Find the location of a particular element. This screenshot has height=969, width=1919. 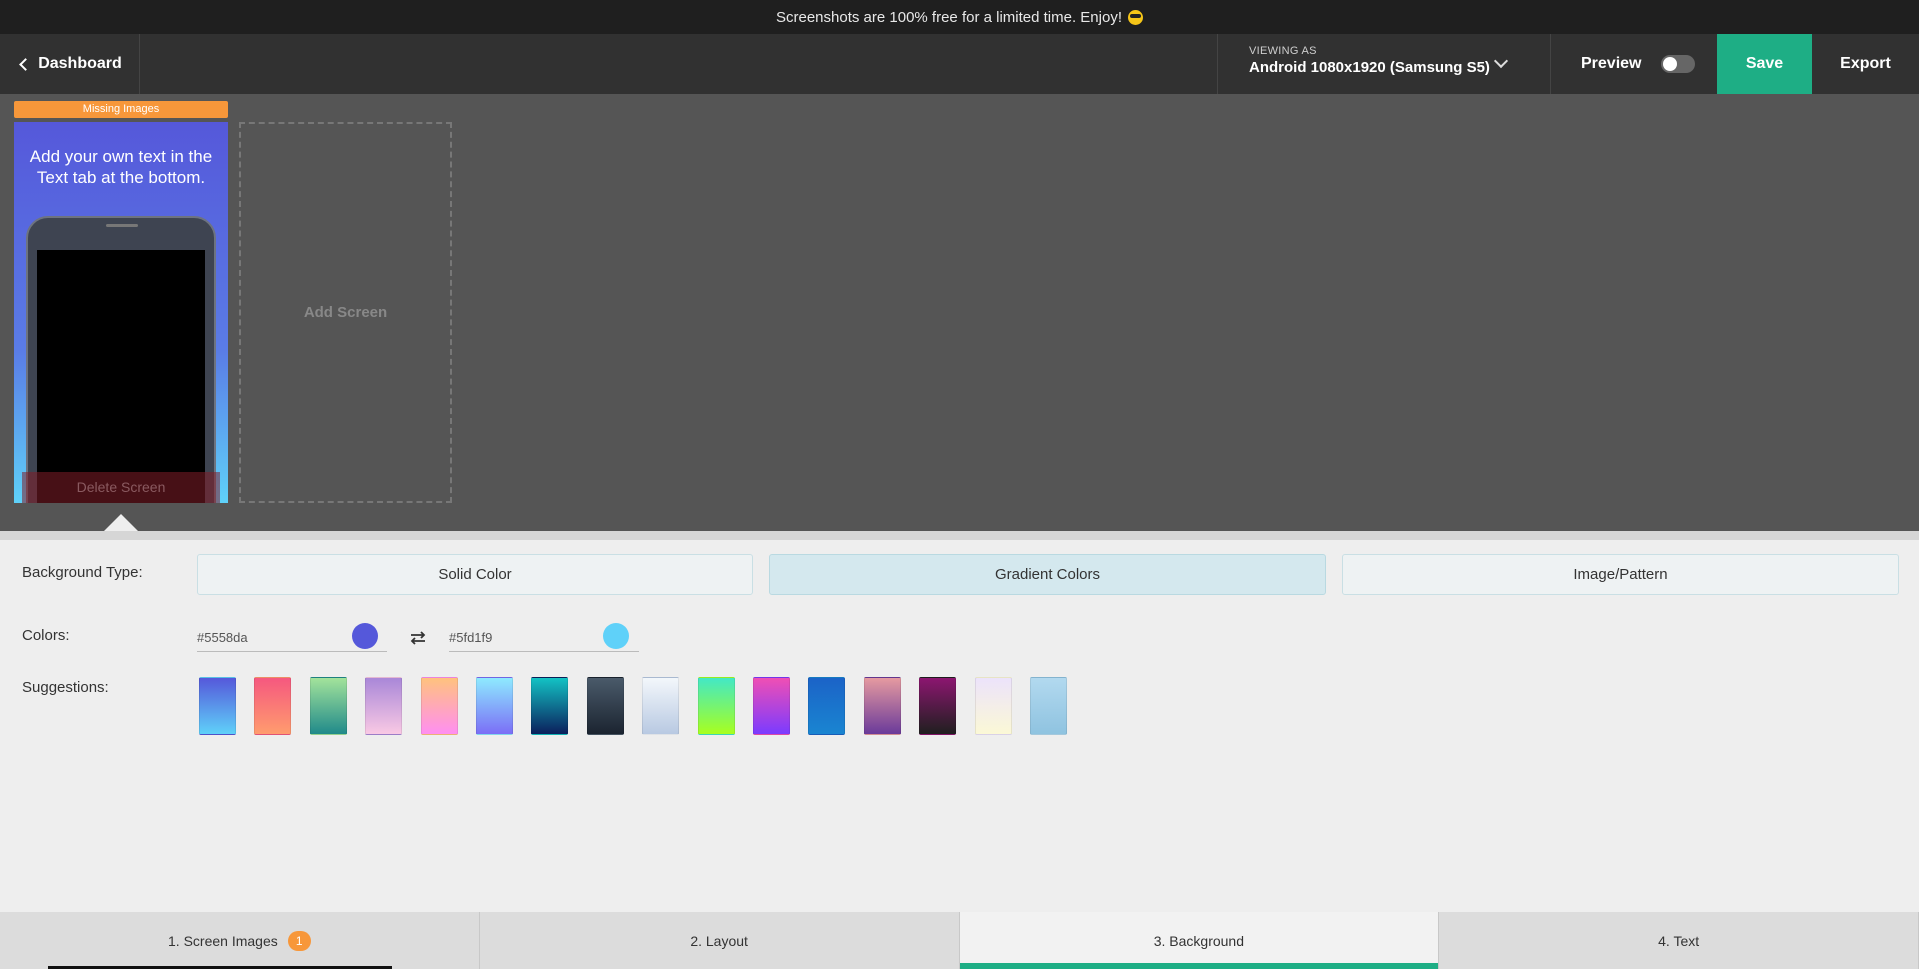

phone-mockup is located at coordinates (121, 359).